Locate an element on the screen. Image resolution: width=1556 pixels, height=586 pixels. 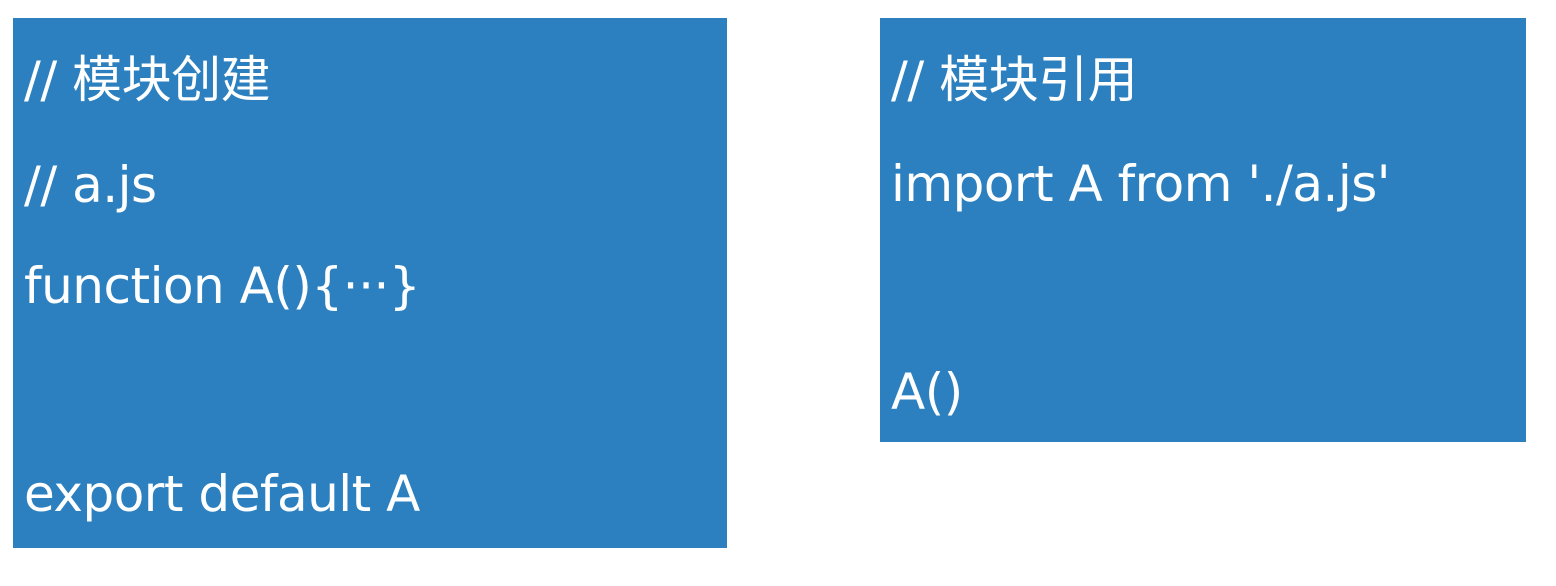
export-default-line: export default A is located at coordinates (222, 494).